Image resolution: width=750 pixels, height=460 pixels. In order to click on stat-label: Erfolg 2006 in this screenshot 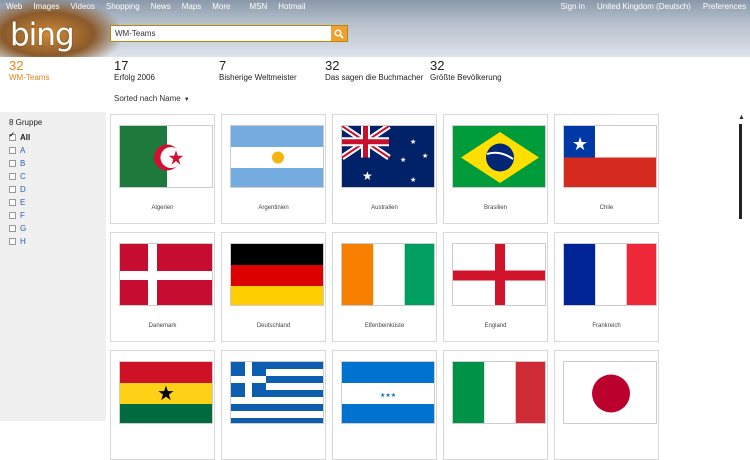, I will do `click(134, 77)`.